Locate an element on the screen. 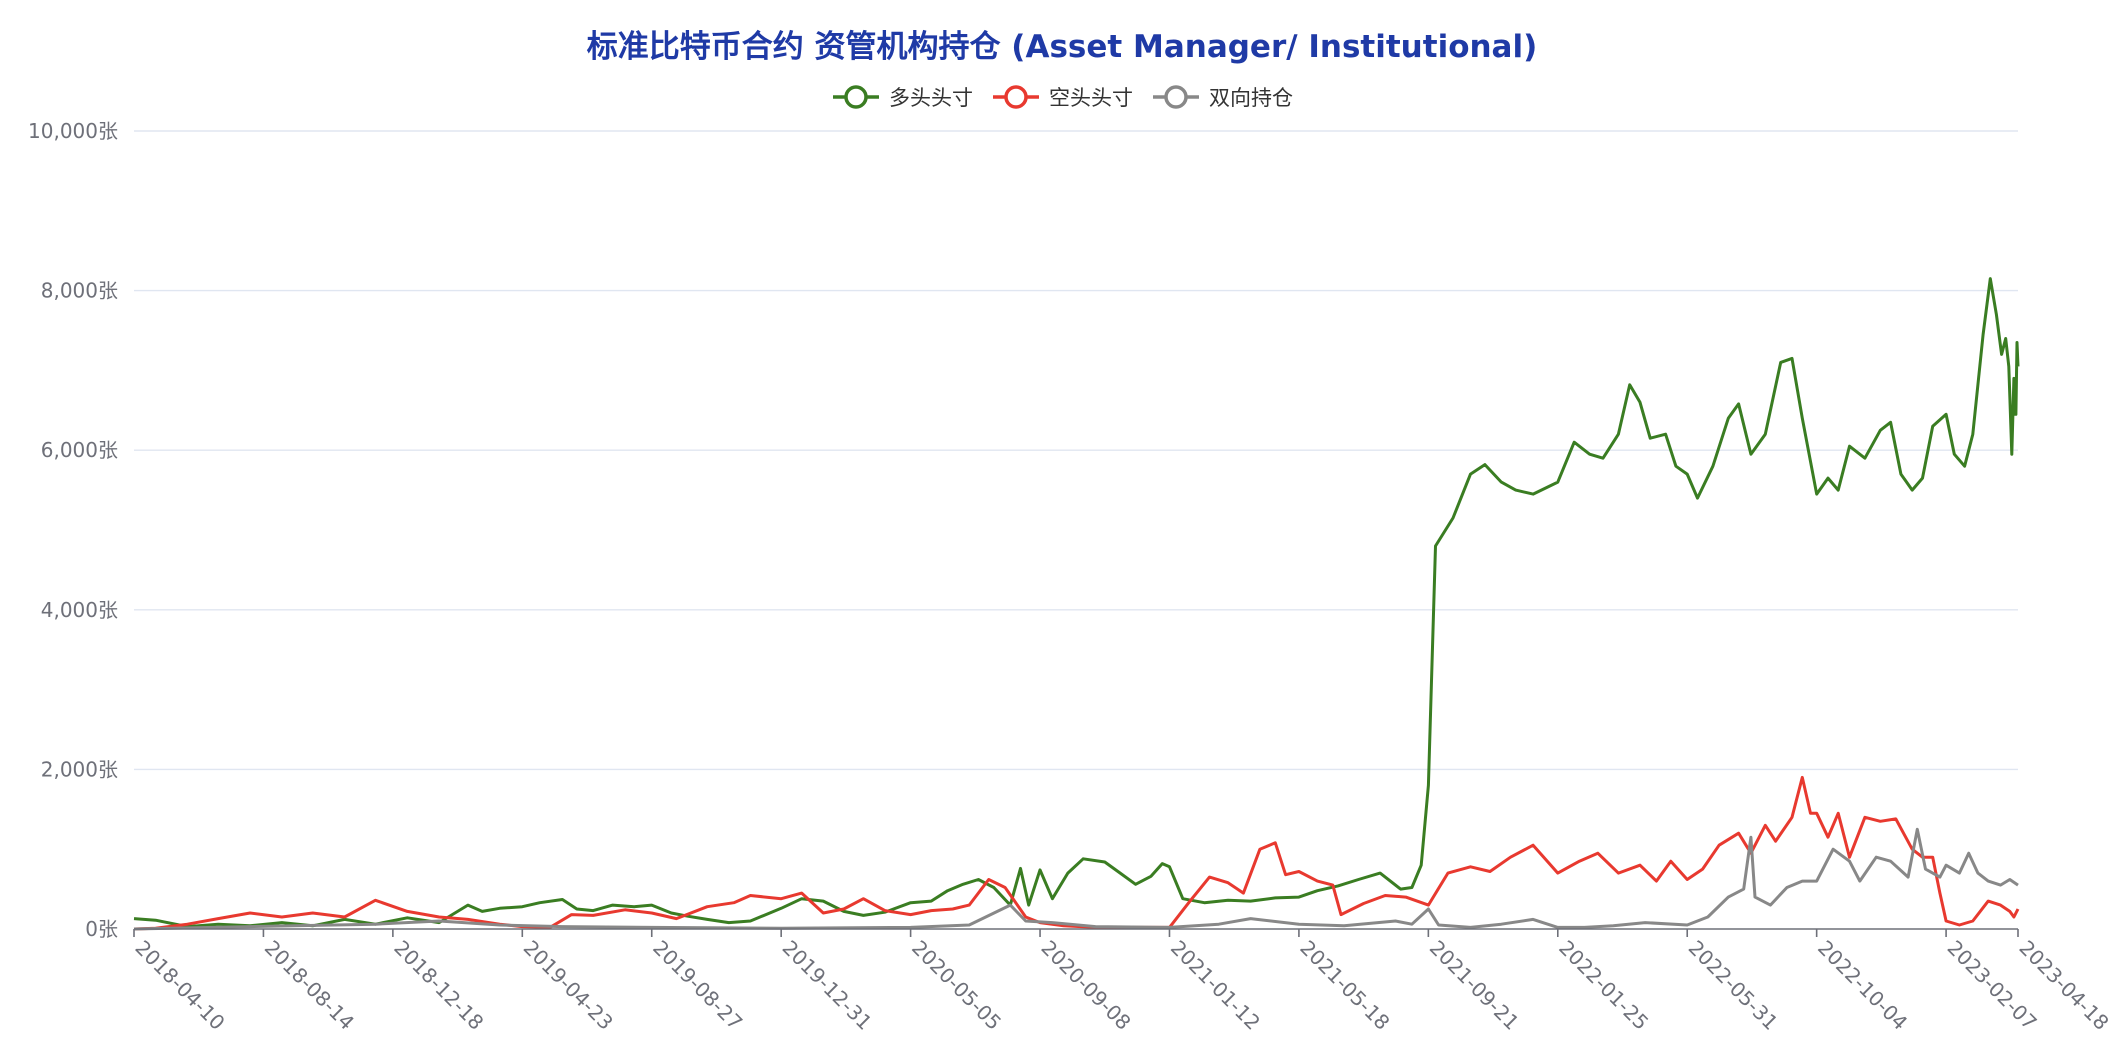 The width and height of the screenshot is (2124, 1037). x-tick-label: 2021-09-21 is located at coordinates (1474, 985).